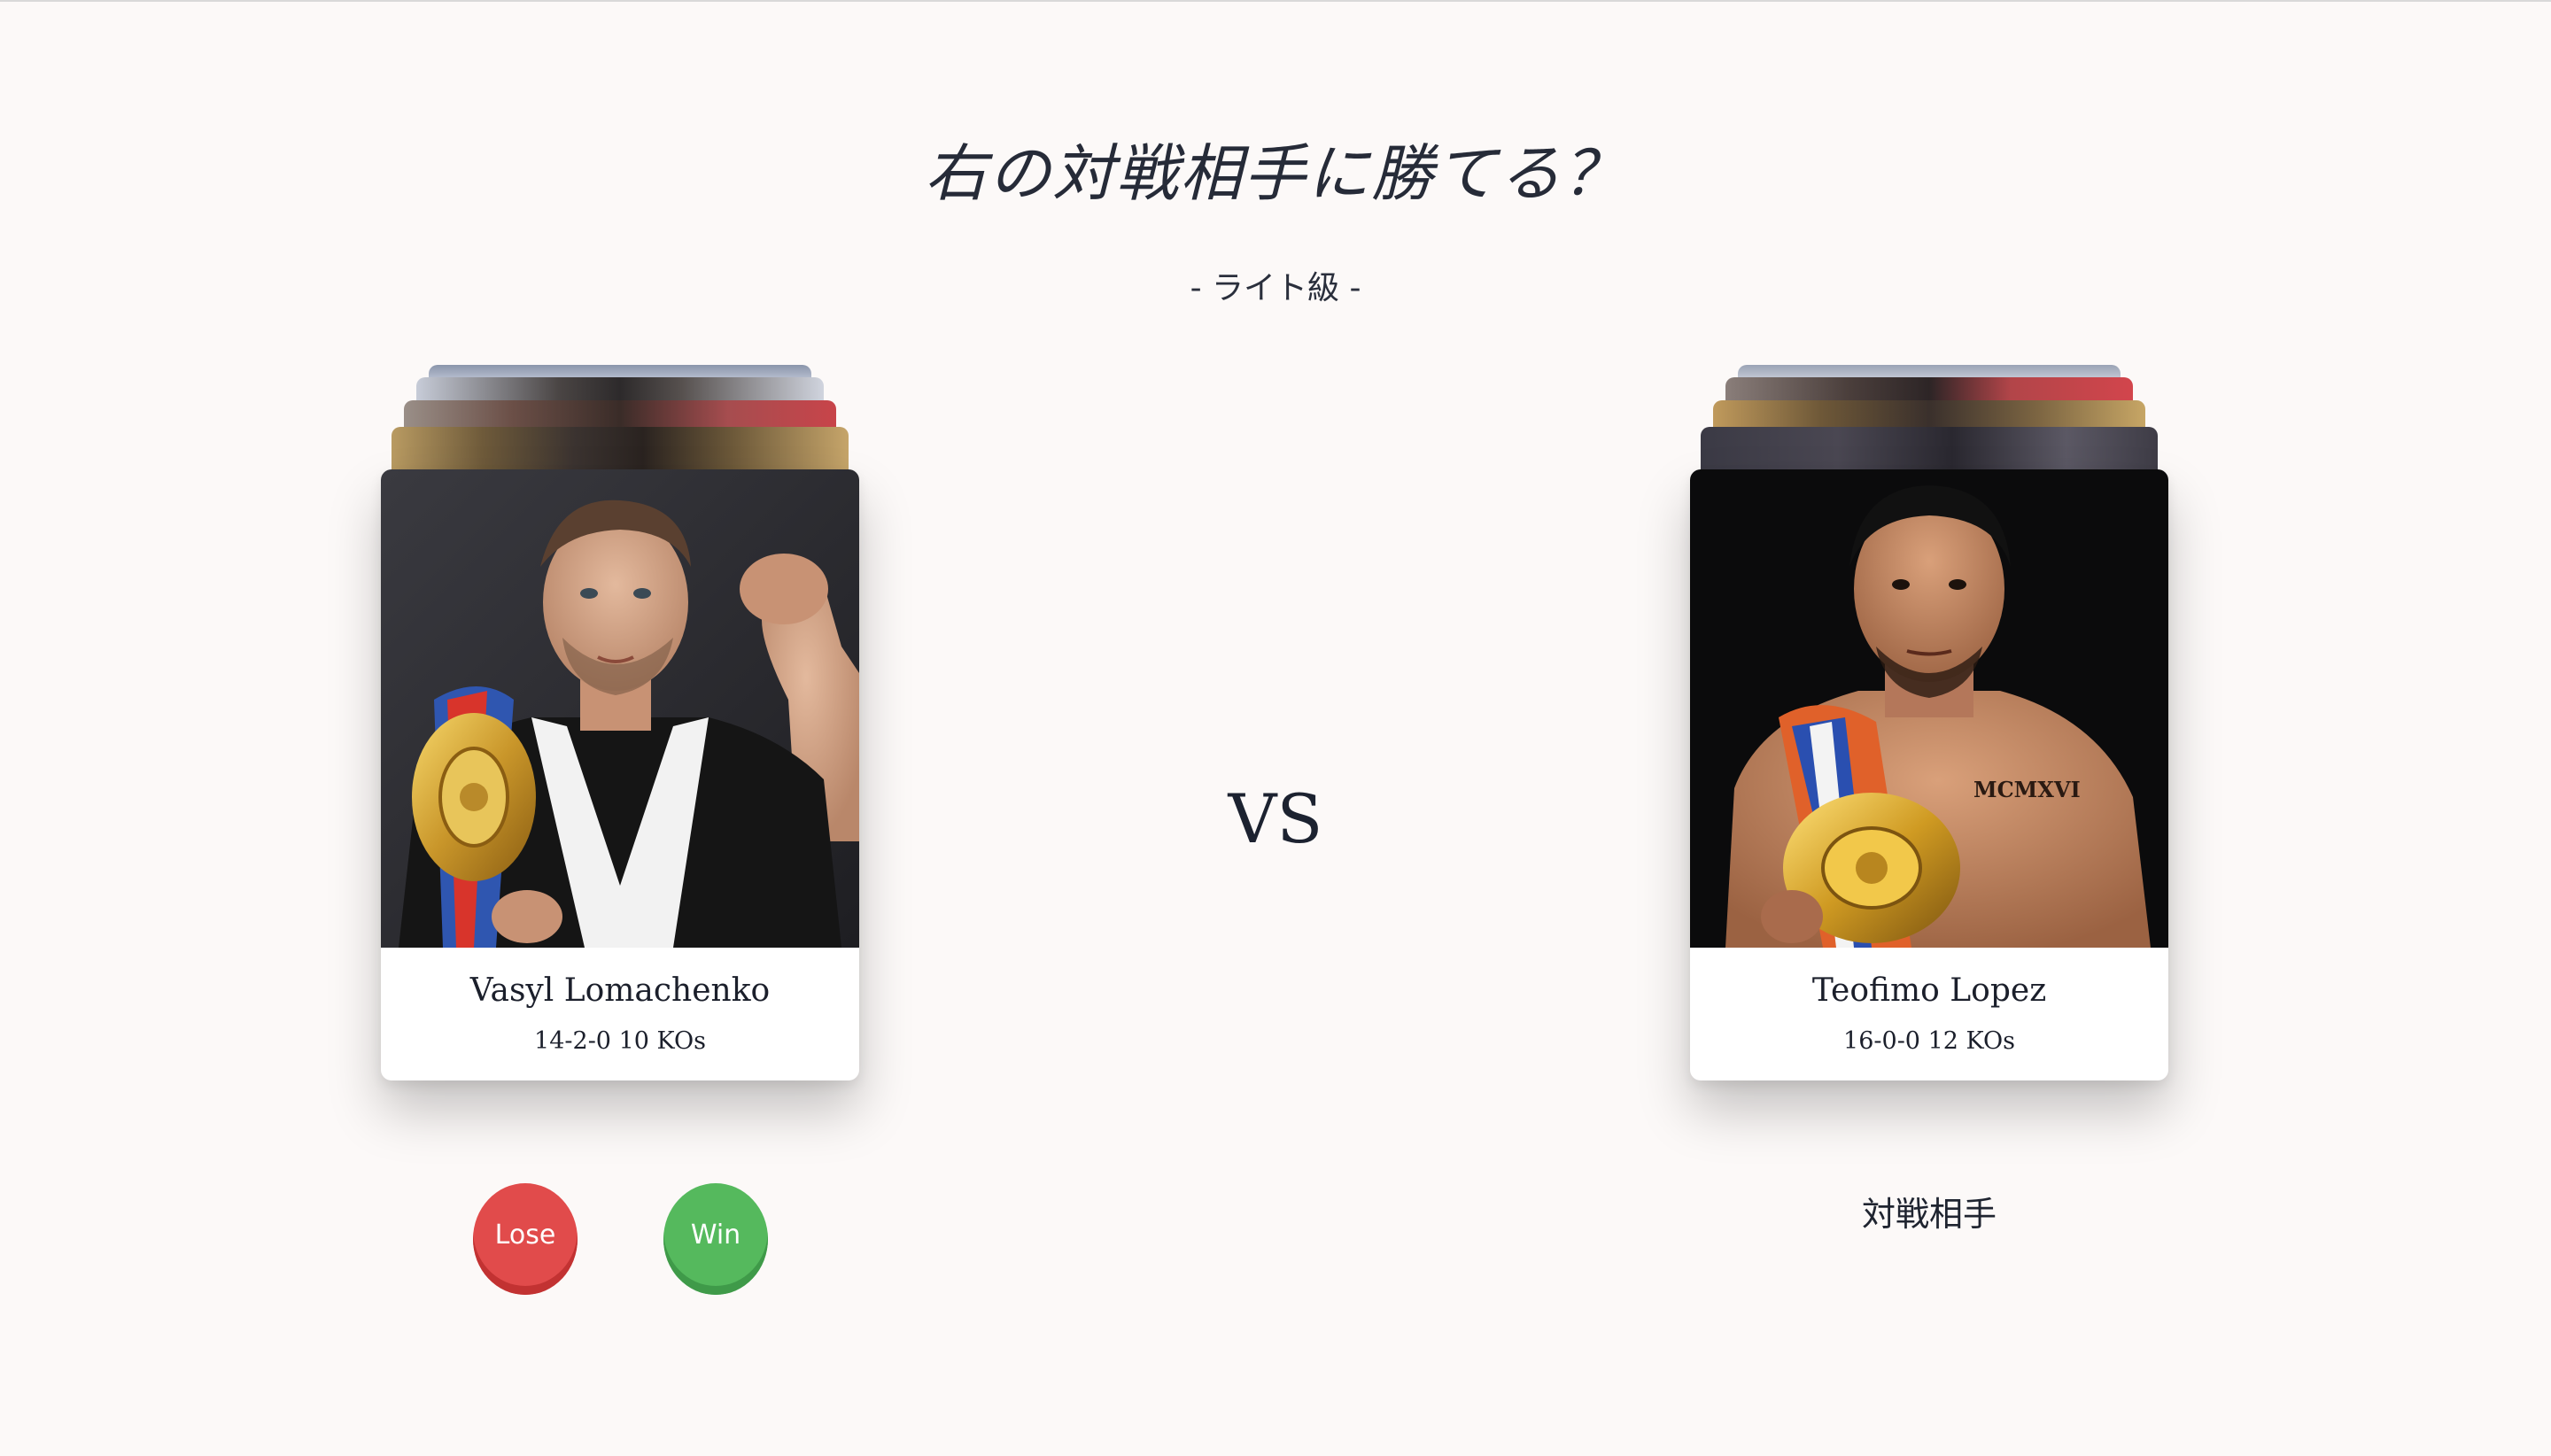 The height and width of the screenshot is (1456, 2551). Describe the element at coordinates (525, 1239) in the screenshot. I see `lose-button: Lose` at that location.